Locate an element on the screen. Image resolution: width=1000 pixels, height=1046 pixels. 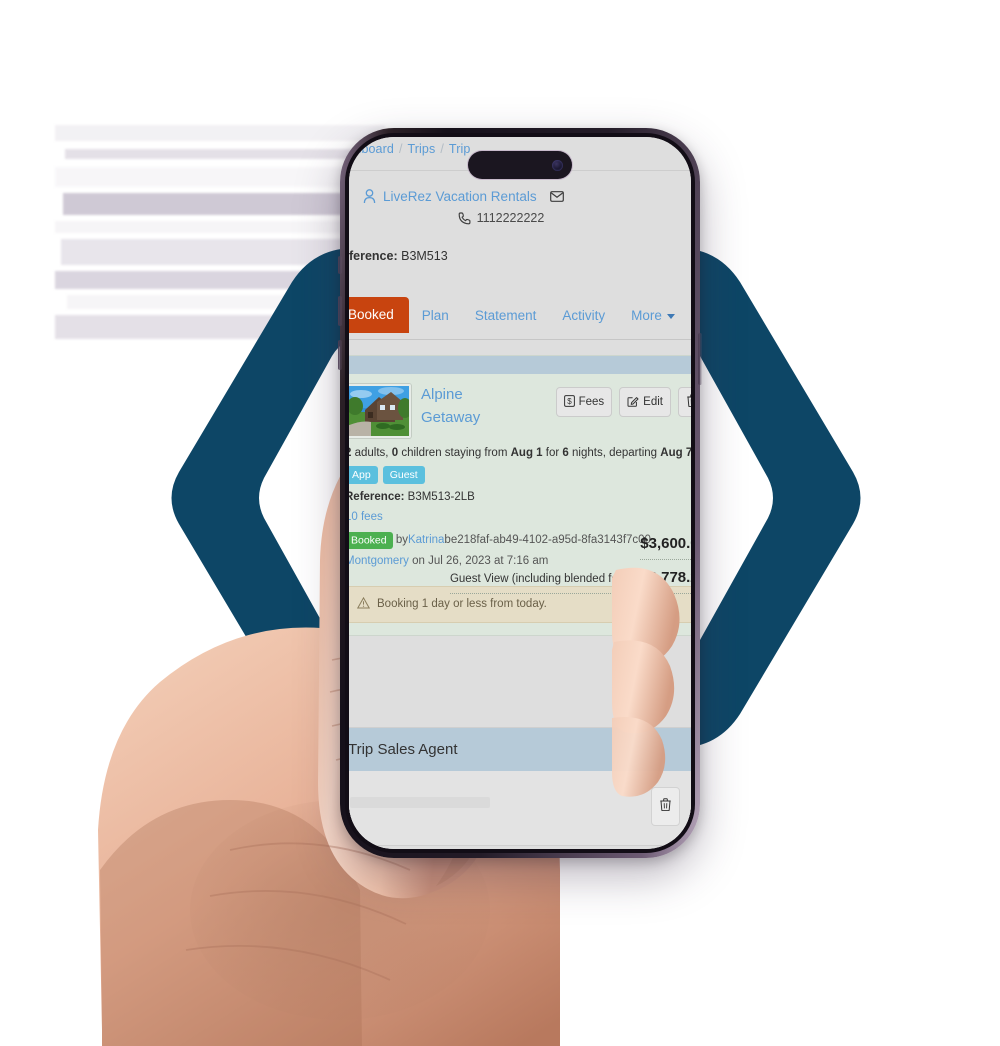
power-button is located at coordinates (700, 359).